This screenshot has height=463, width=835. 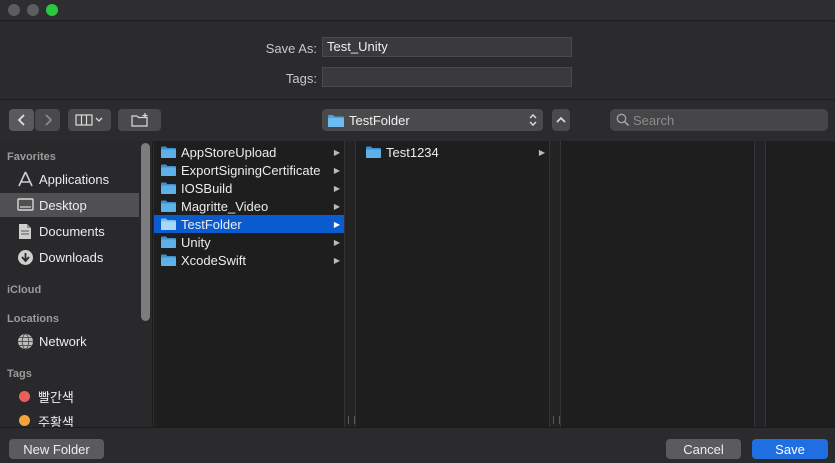 I want to click on close-window-button, so click(x=14, y=10).